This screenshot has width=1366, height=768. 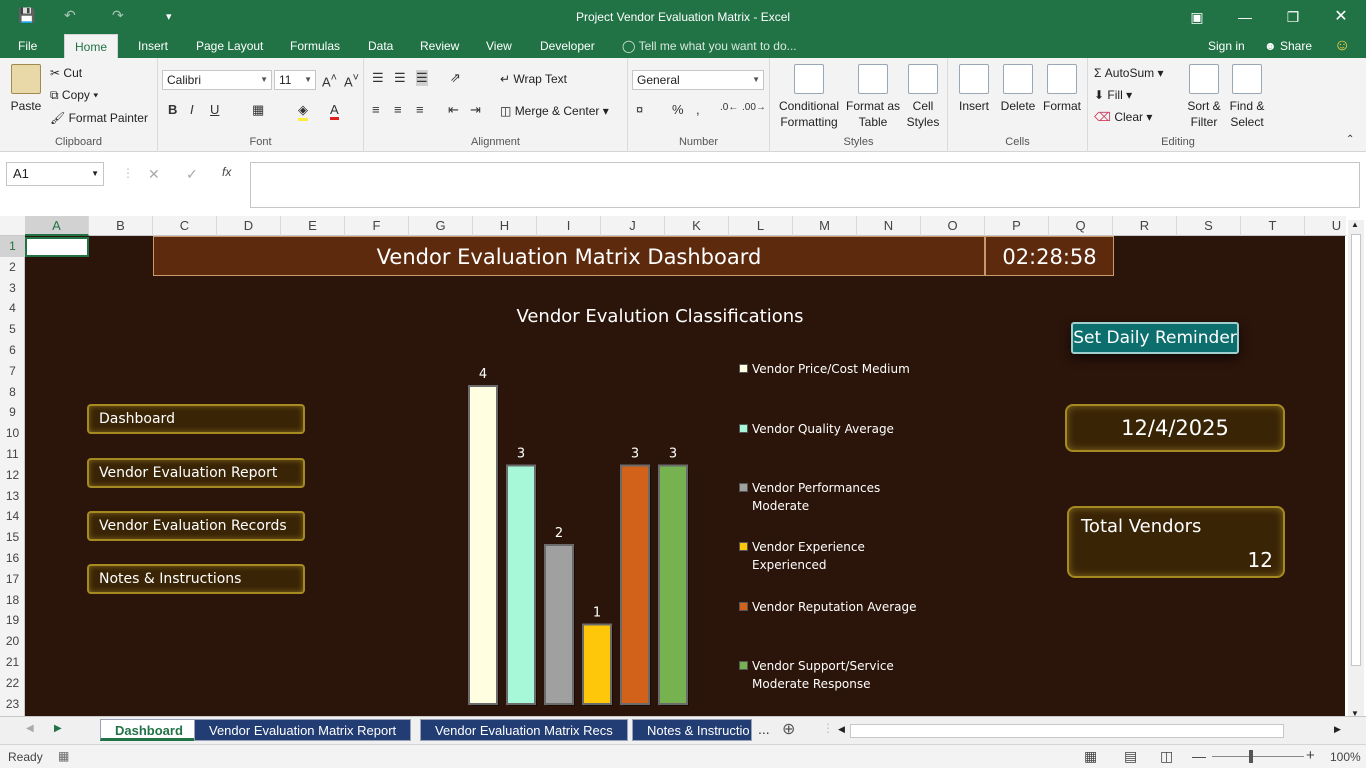 What do you see at coordinates (380, 46) in the screenshot?
I see `tab-data: Data` at bounding box center [380, 46].